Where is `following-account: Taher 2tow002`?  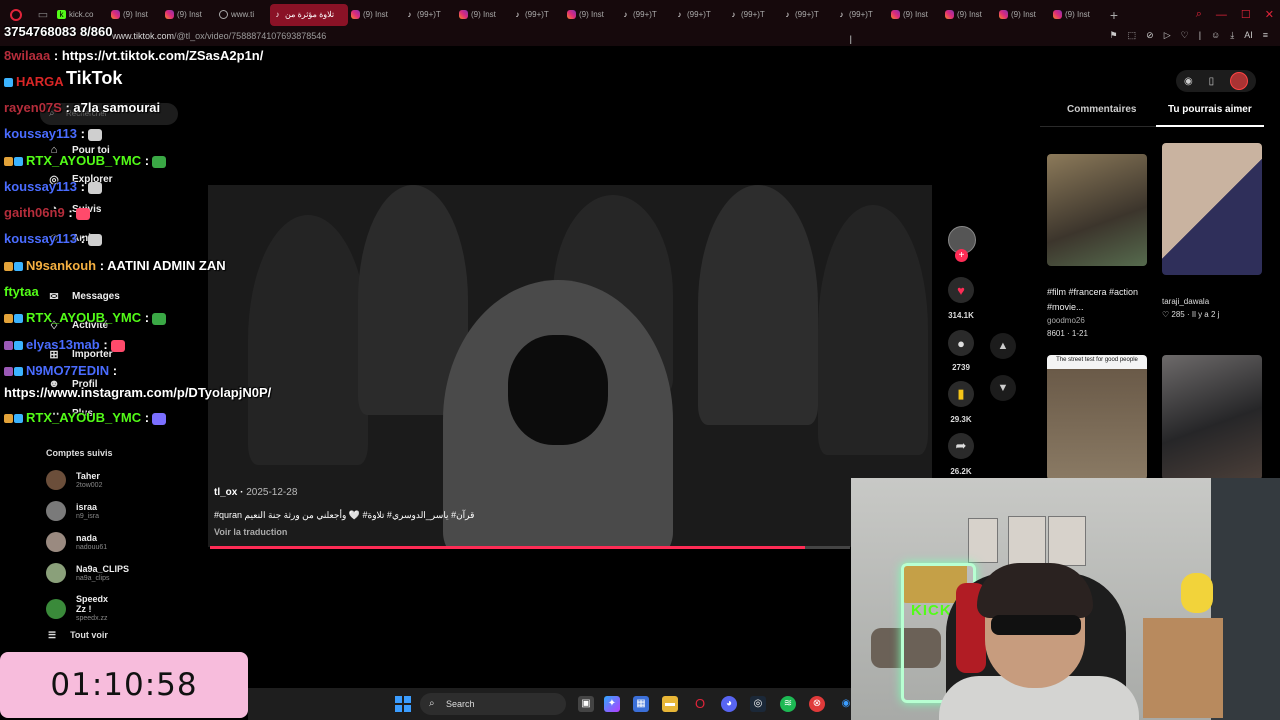 following-account: Taher 2tow002 is located at coordinates (74, 480).